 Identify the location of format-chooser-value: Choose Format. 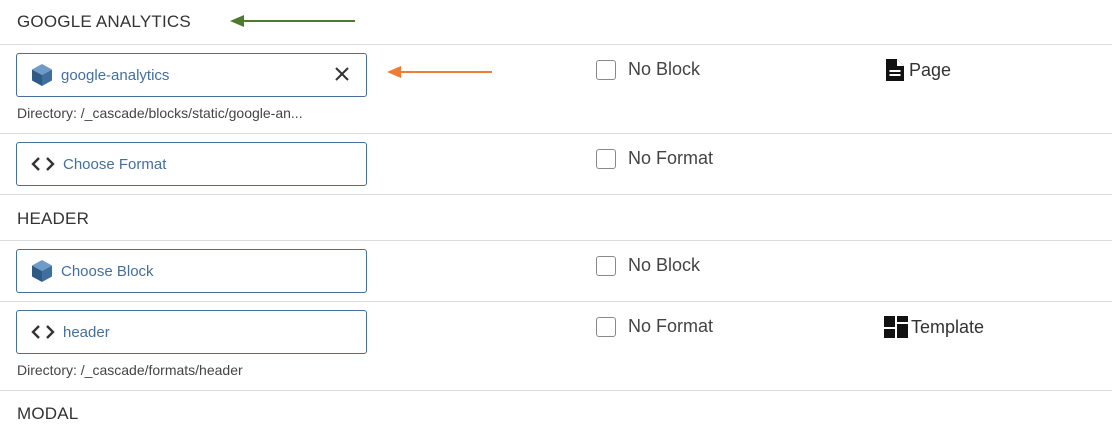
(115, 164).